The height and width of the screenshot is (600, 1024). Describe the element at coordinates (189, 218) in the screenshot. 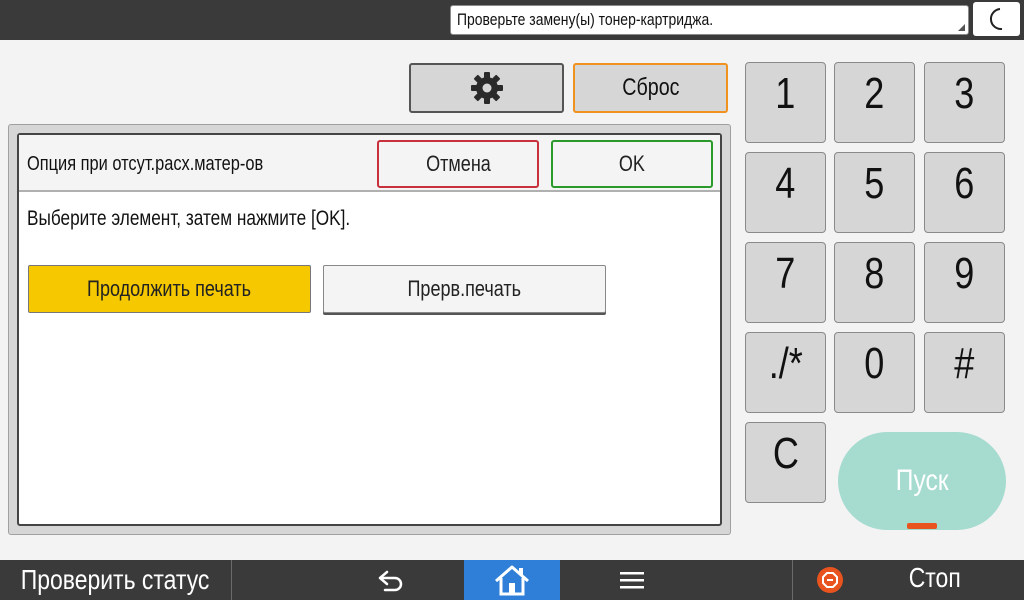

I see `dialog-instruction: Выберите элемент, затем нажмите [OK].` at that location.